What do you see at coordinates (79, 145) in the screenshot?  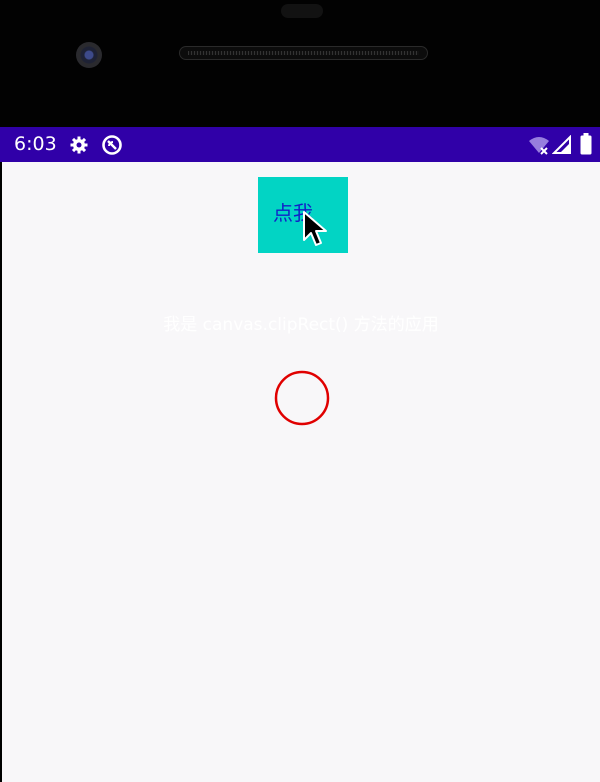 I see `gear-icon` at bounding box center [79, 145].